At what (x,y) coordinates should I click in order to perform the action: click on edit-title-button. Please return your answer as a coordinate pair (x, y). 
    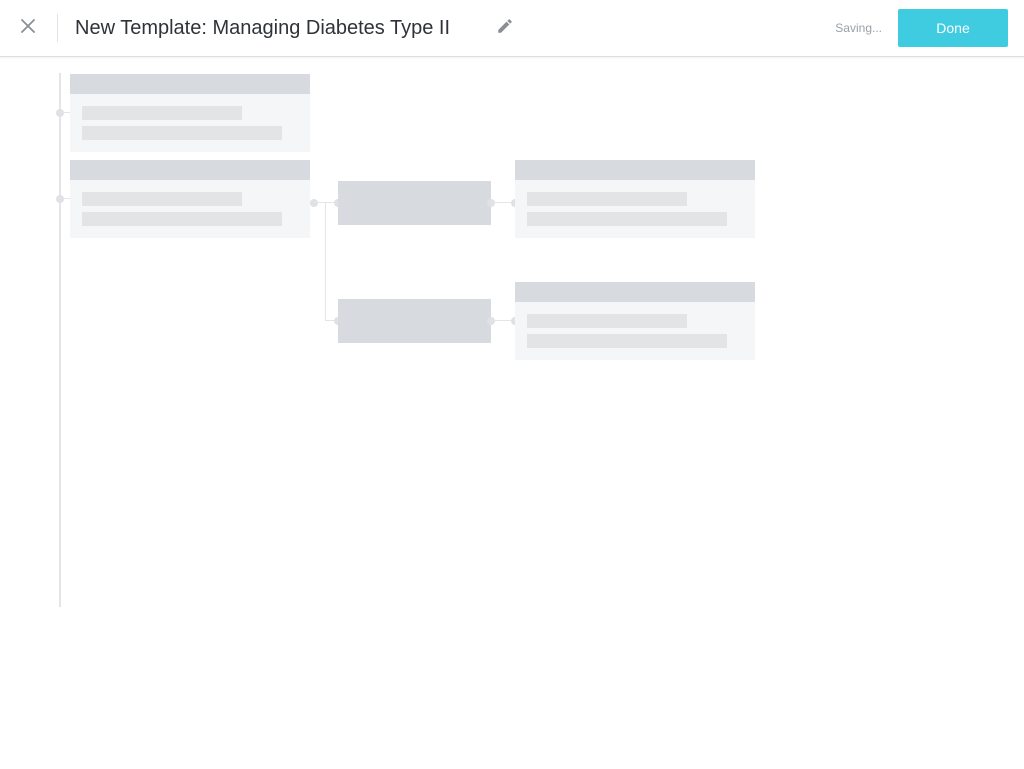
    Looking at the image, I should click on (505, 28).